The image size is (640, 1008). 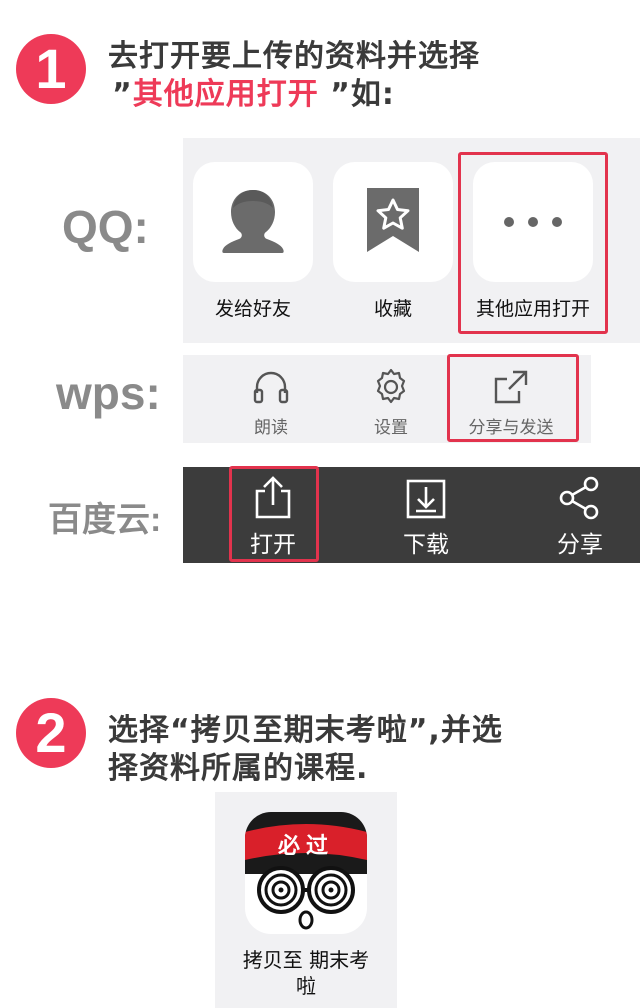 I want to click on bookmark-star-icon, so click(x=393, y=220).